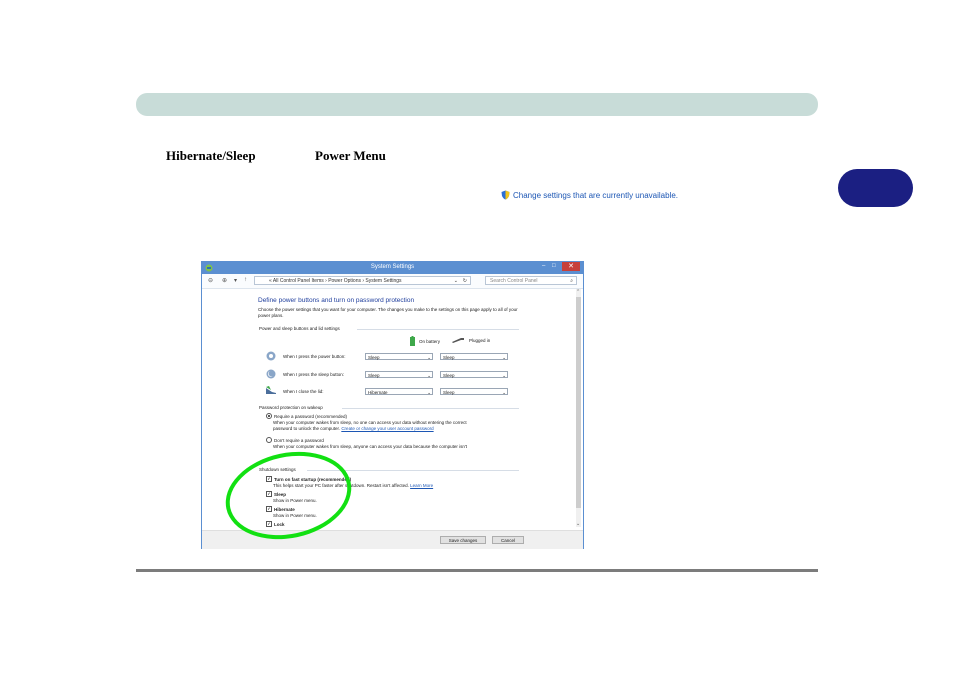 This screenshot has height=673, width=954. Describe the element at coordinates (571, 281) in the screenshot. I see `search-icon: ⌕` at that location.